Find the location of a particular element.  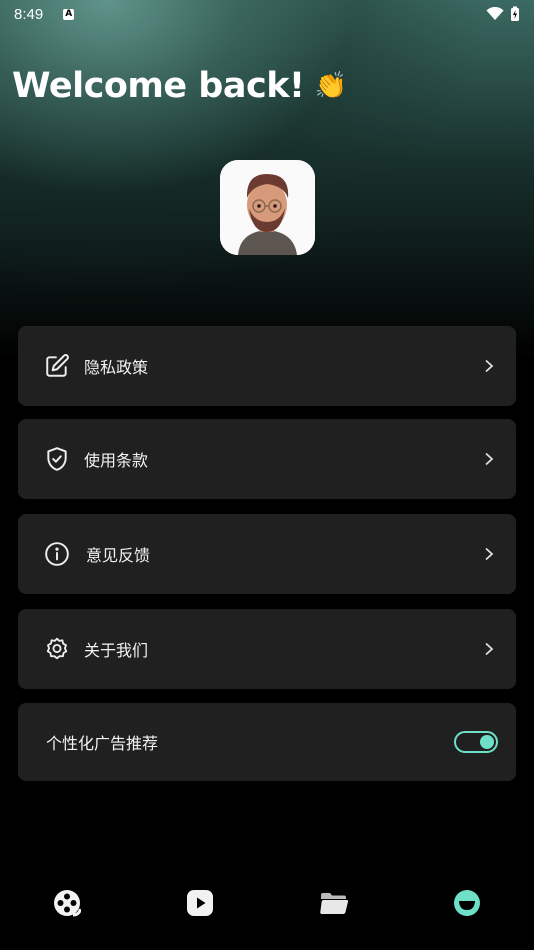

nav-item-profile is located at coordinates (467, 903).